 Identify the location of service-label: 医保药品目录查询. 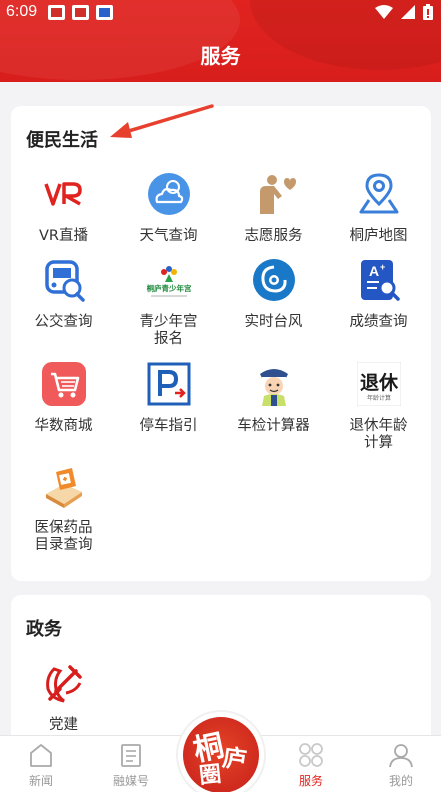
(63, 536).